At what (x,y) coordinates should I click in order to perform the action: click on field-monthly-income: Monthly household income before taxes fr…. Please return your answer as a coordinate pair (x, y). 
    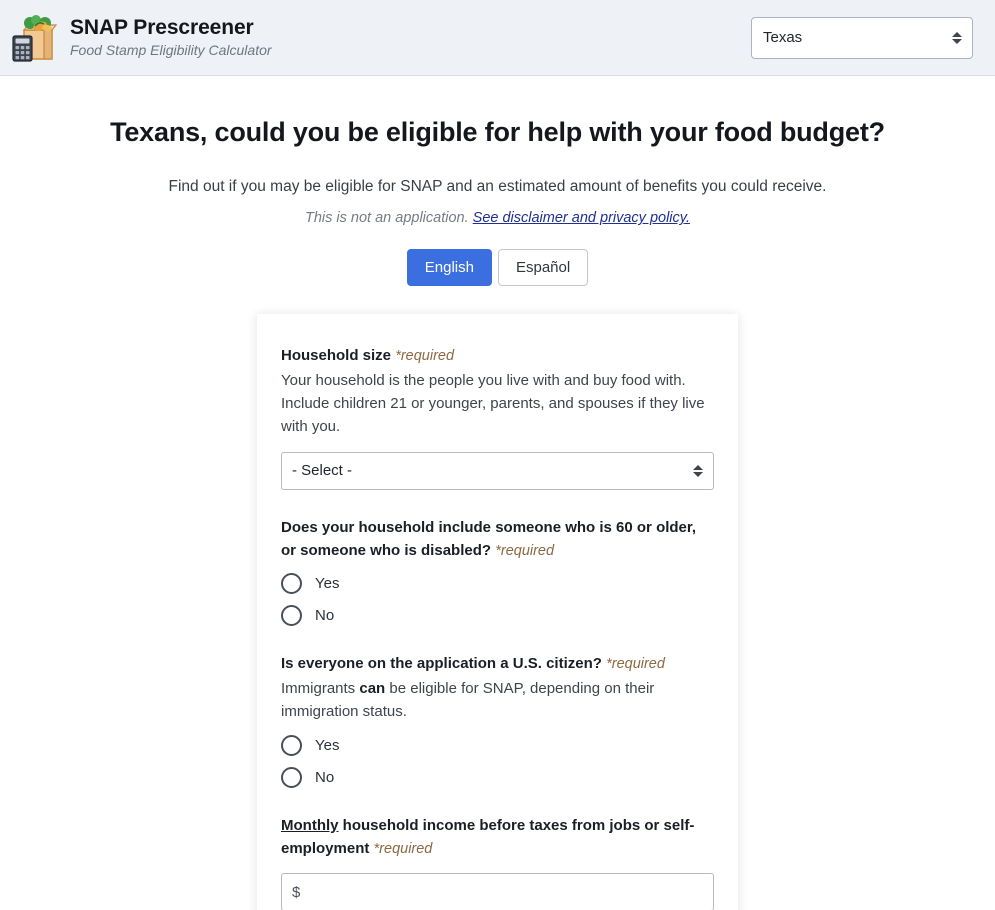
    Looking at the image, I should click on (497, 862).